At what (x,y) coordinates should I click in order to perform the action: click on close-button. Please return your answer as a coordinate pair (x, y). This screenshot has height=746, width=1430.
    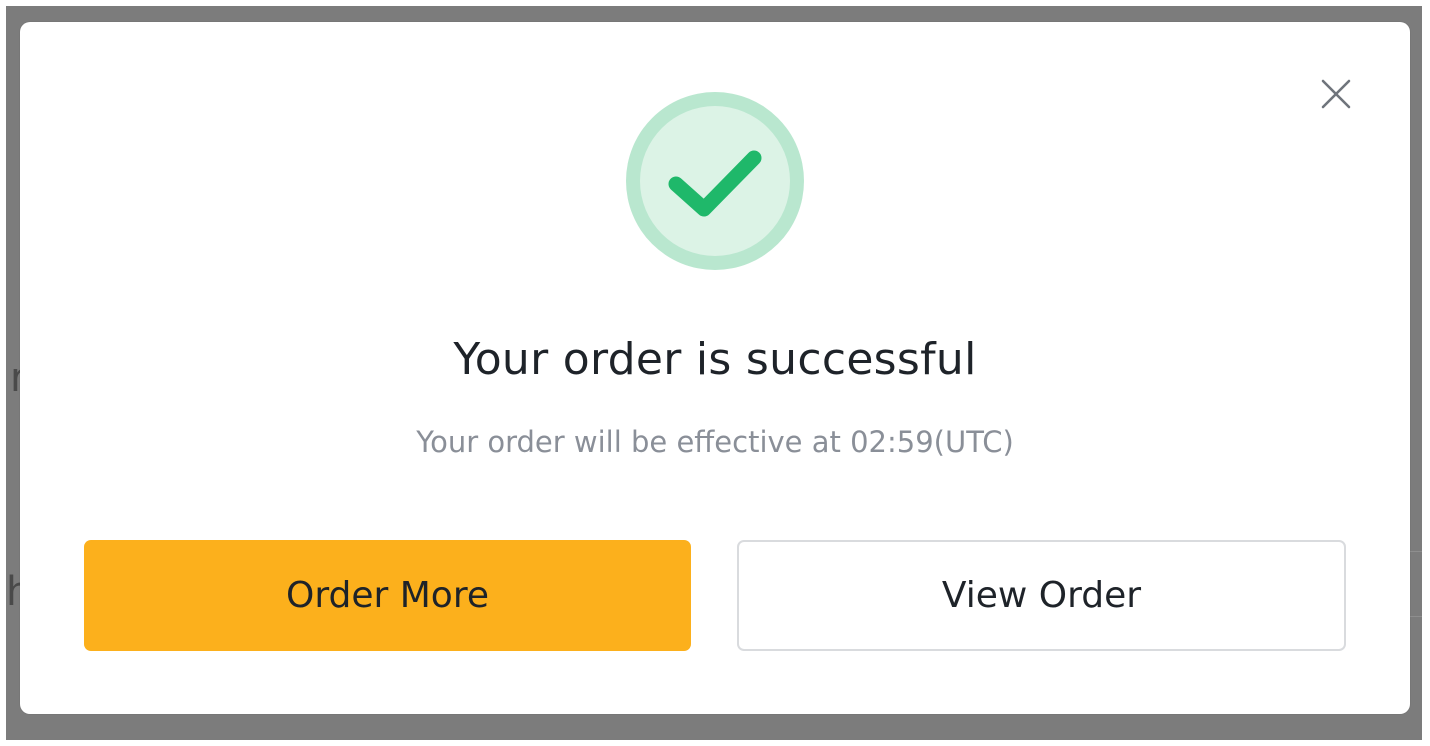
    Looking at the image, I should click on (1336, 94).